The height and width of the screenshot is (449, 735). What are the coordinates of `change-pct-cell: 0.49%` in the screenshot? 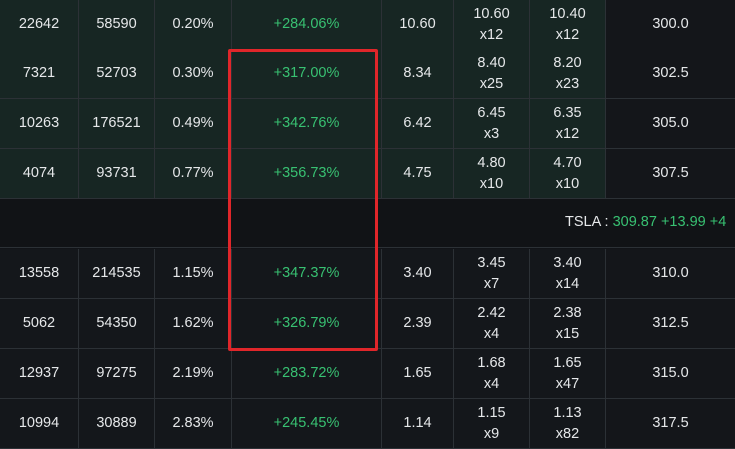 It's located at (193, 124).